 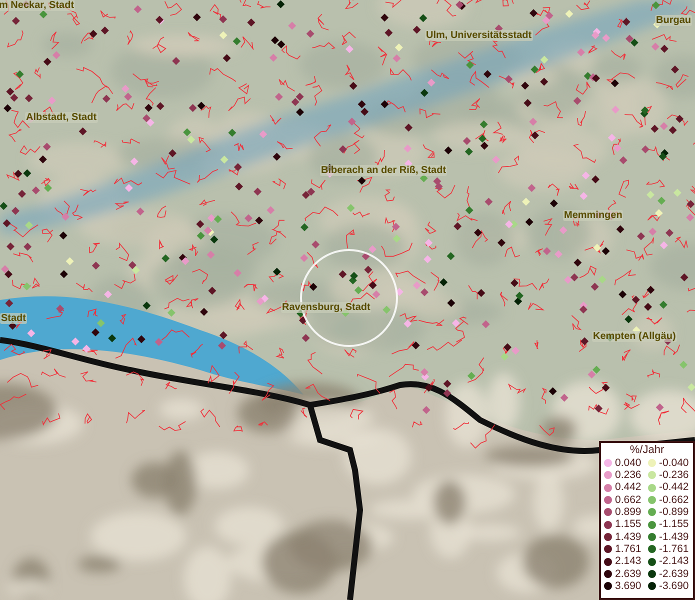 What do you see at coordinates (674, 561) in the screenshot?
I see `legend-value: -2.143` at bounding box center [674, 561].